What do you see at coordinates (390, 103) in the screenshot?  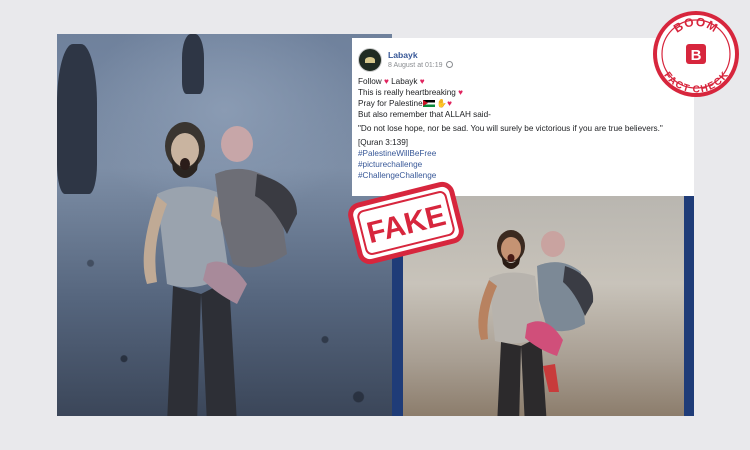 I see `pray-text: Pray for Palestine` at bounding box center [390, 103].